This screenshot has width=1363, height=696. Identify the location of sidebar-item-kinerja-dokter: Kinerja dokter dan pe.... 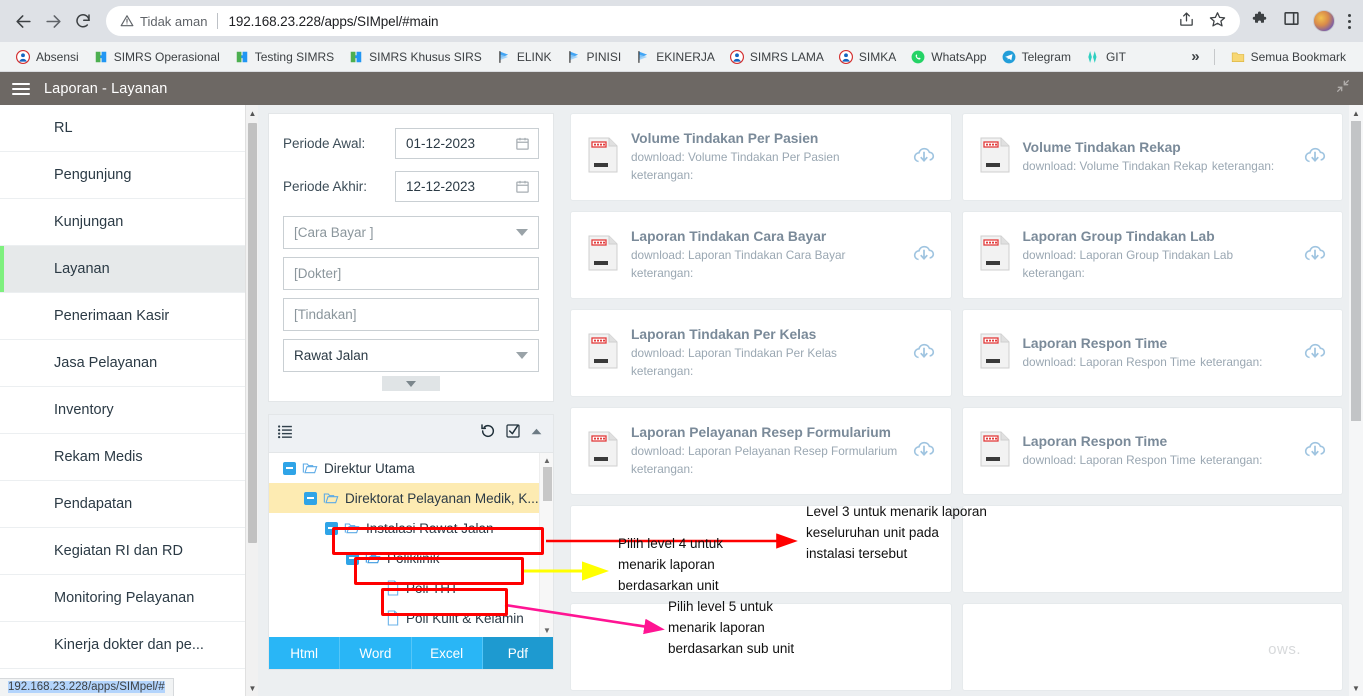
(129, 645).